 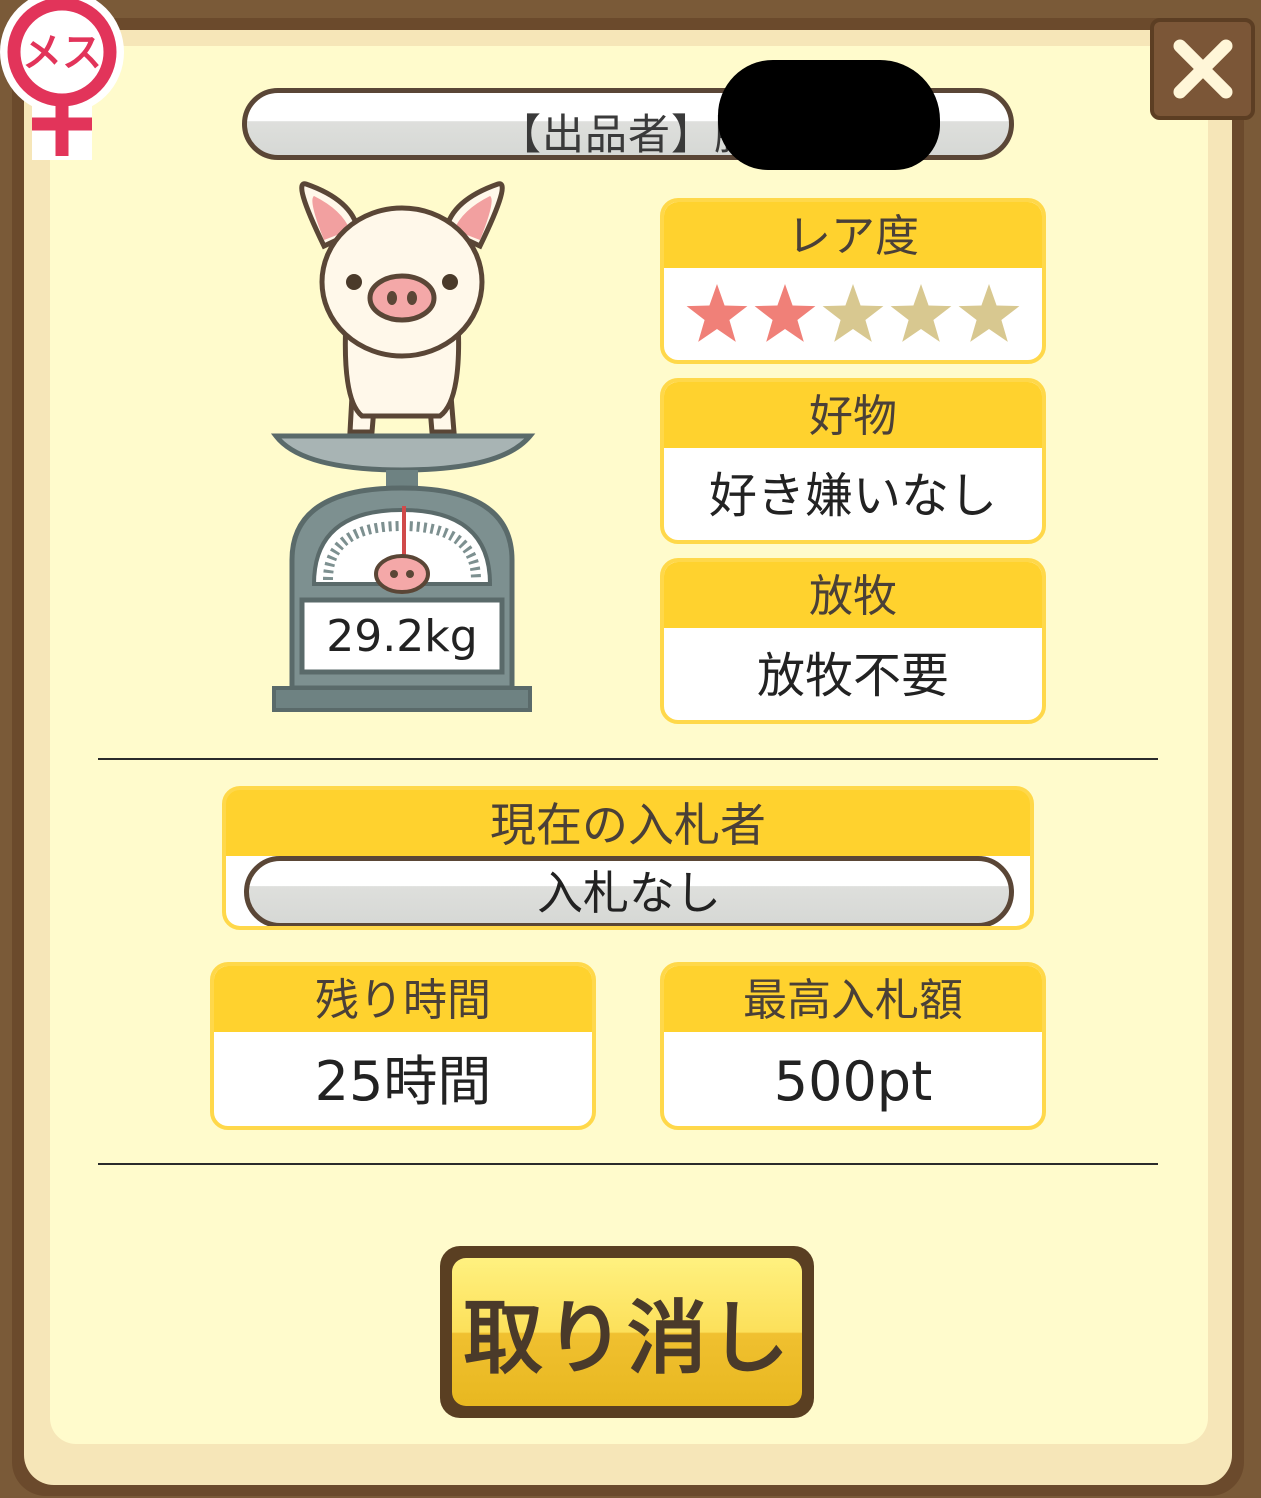 What do you see at coordinates (628, 825) in the screenshot?
I see `current-bidder-title: 現在の入札者` at bounding box center [628, 825].